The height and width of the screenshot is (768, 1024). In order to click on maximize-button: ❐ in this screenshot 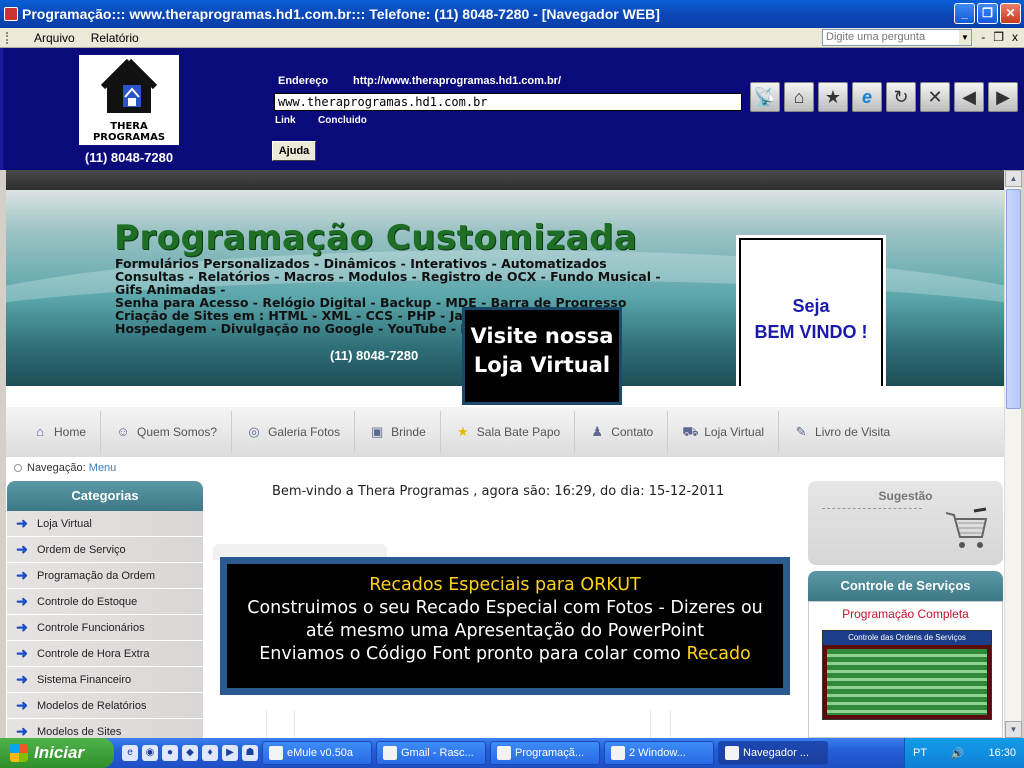, I will do `click(987, 13)`.